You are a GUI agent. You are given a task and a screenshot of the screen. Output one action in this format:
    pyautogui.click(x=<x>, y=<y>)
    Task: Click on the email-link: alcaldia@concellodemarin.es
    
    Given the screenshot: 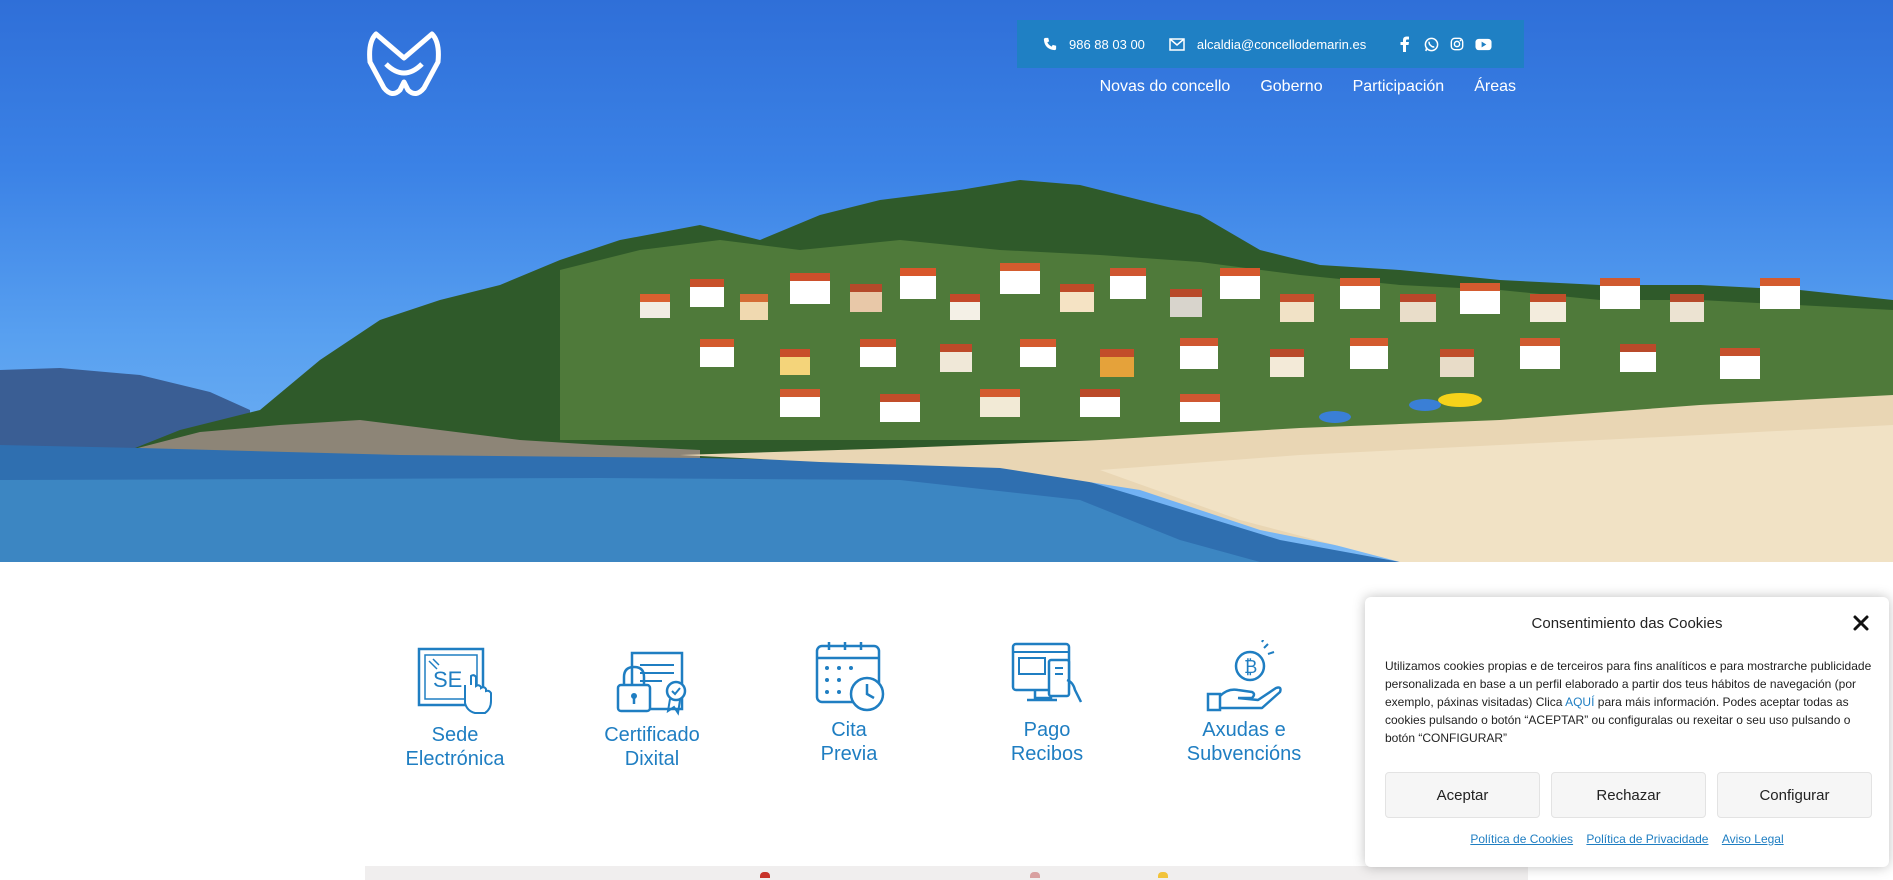 What is the action you would take?
    pyautogui.click(x=1267, y=44)
    